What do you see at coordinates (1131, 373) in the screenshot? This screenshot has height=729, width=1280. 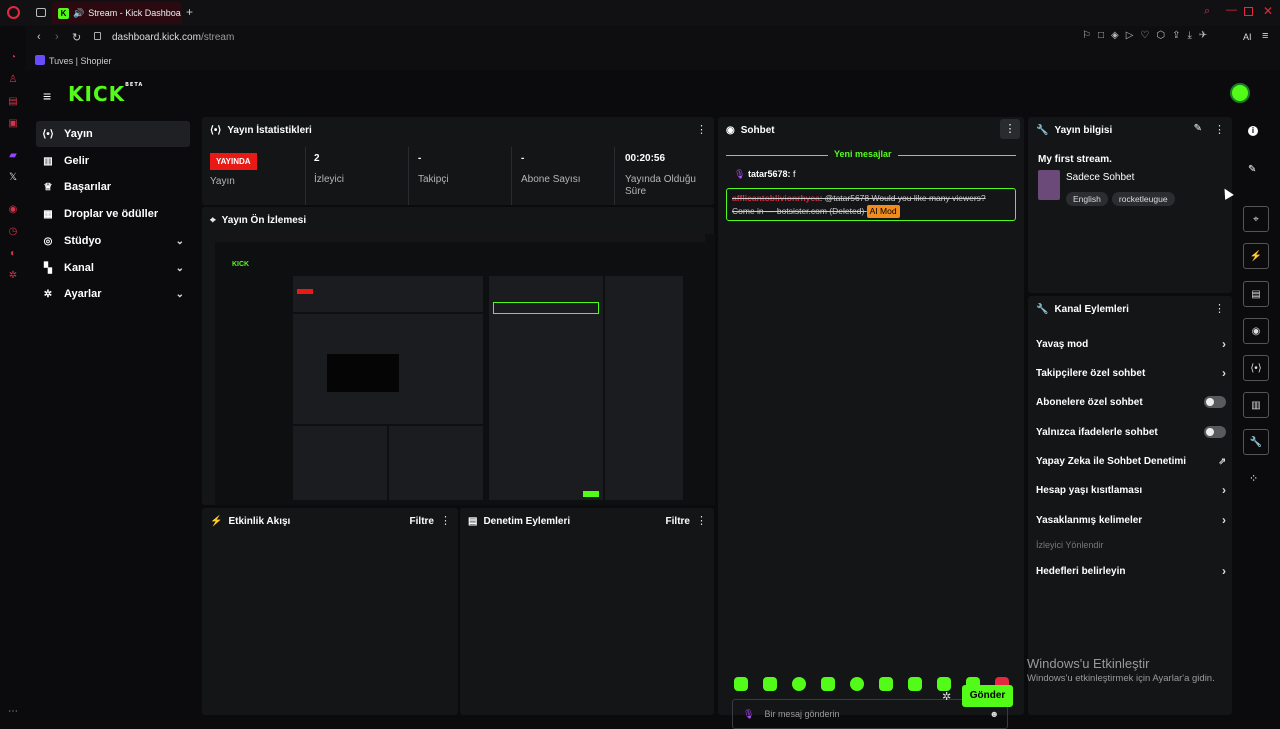 I see `followers-only-row: Takipçilere özel sohbet ›` at bounding box center [1131, 373].